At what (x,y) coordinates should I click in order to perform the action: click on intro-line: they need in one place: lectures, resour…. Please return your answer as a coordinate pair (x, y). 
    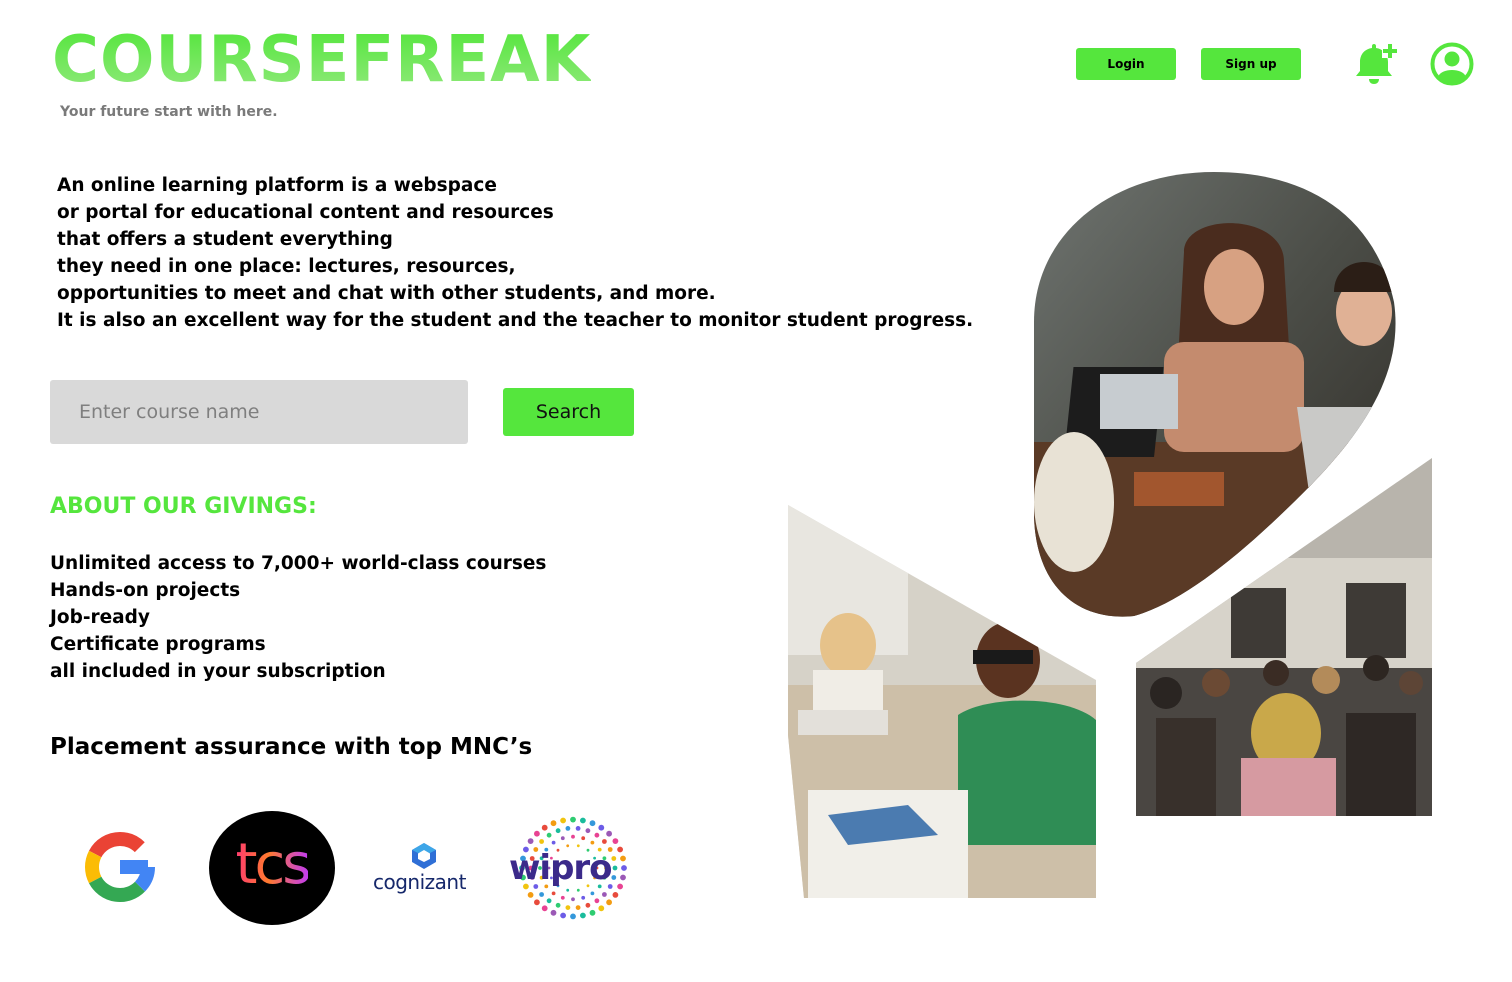
    Looking at the image, I should click on (286, 266).